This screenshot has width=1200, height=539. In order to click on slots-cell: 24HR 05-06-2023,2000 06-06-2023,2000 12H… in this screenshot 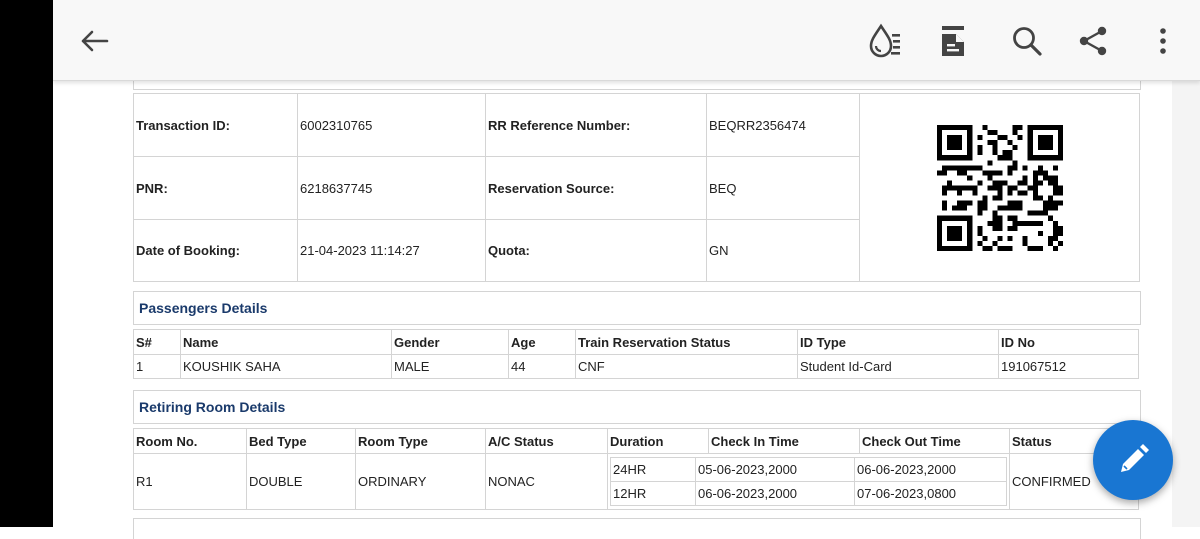, I will do `click(808, 481)`.